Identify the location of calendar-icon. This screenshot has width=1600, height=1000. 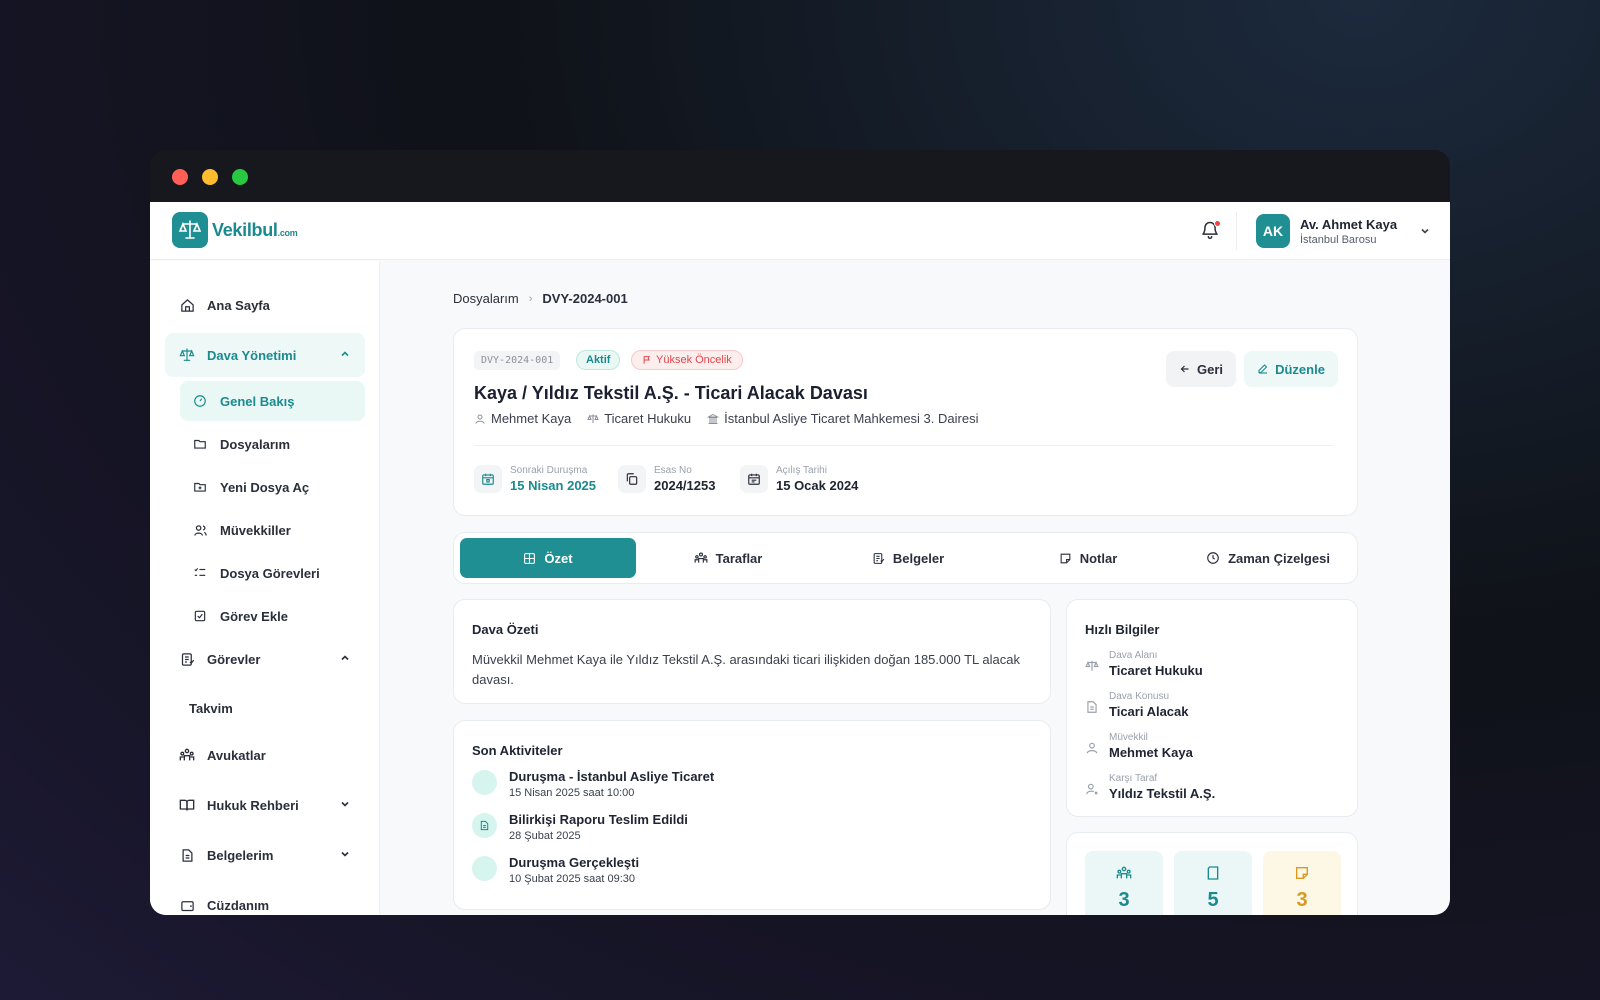
(488, 479).